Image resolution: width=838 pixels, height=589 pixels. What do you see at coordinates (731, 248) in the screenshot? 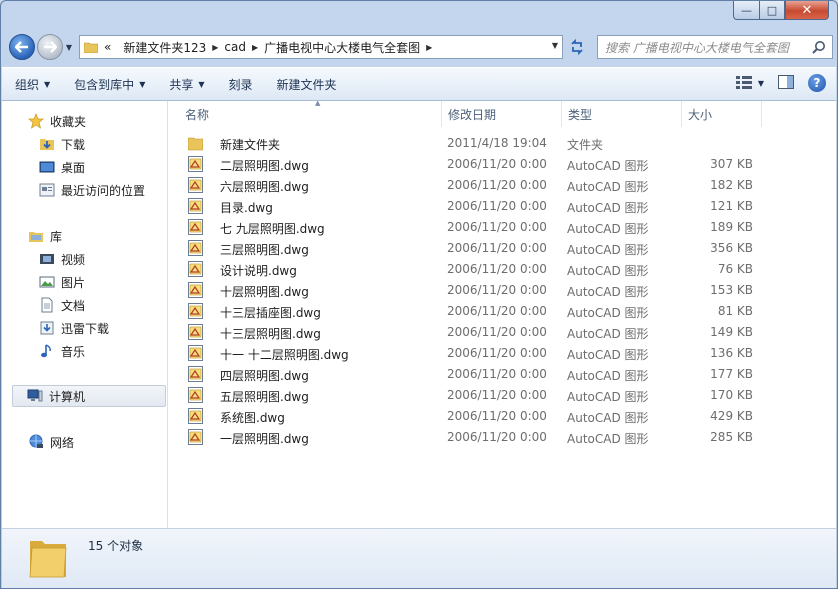
I see `file-size: 356 KB` at bounding box center [731, 248].